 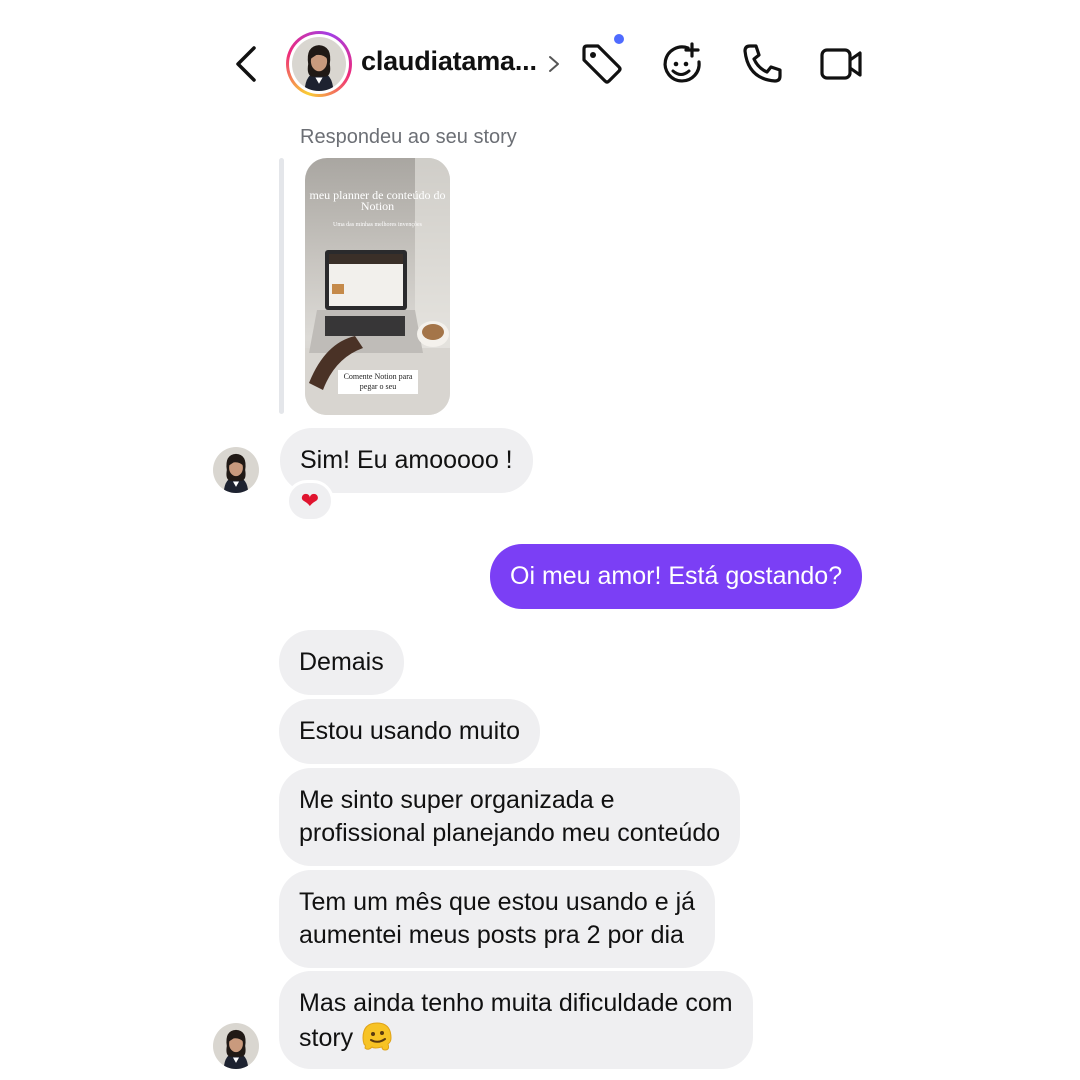 I want to click on message-text: Demais, so click(x=341, y=662).